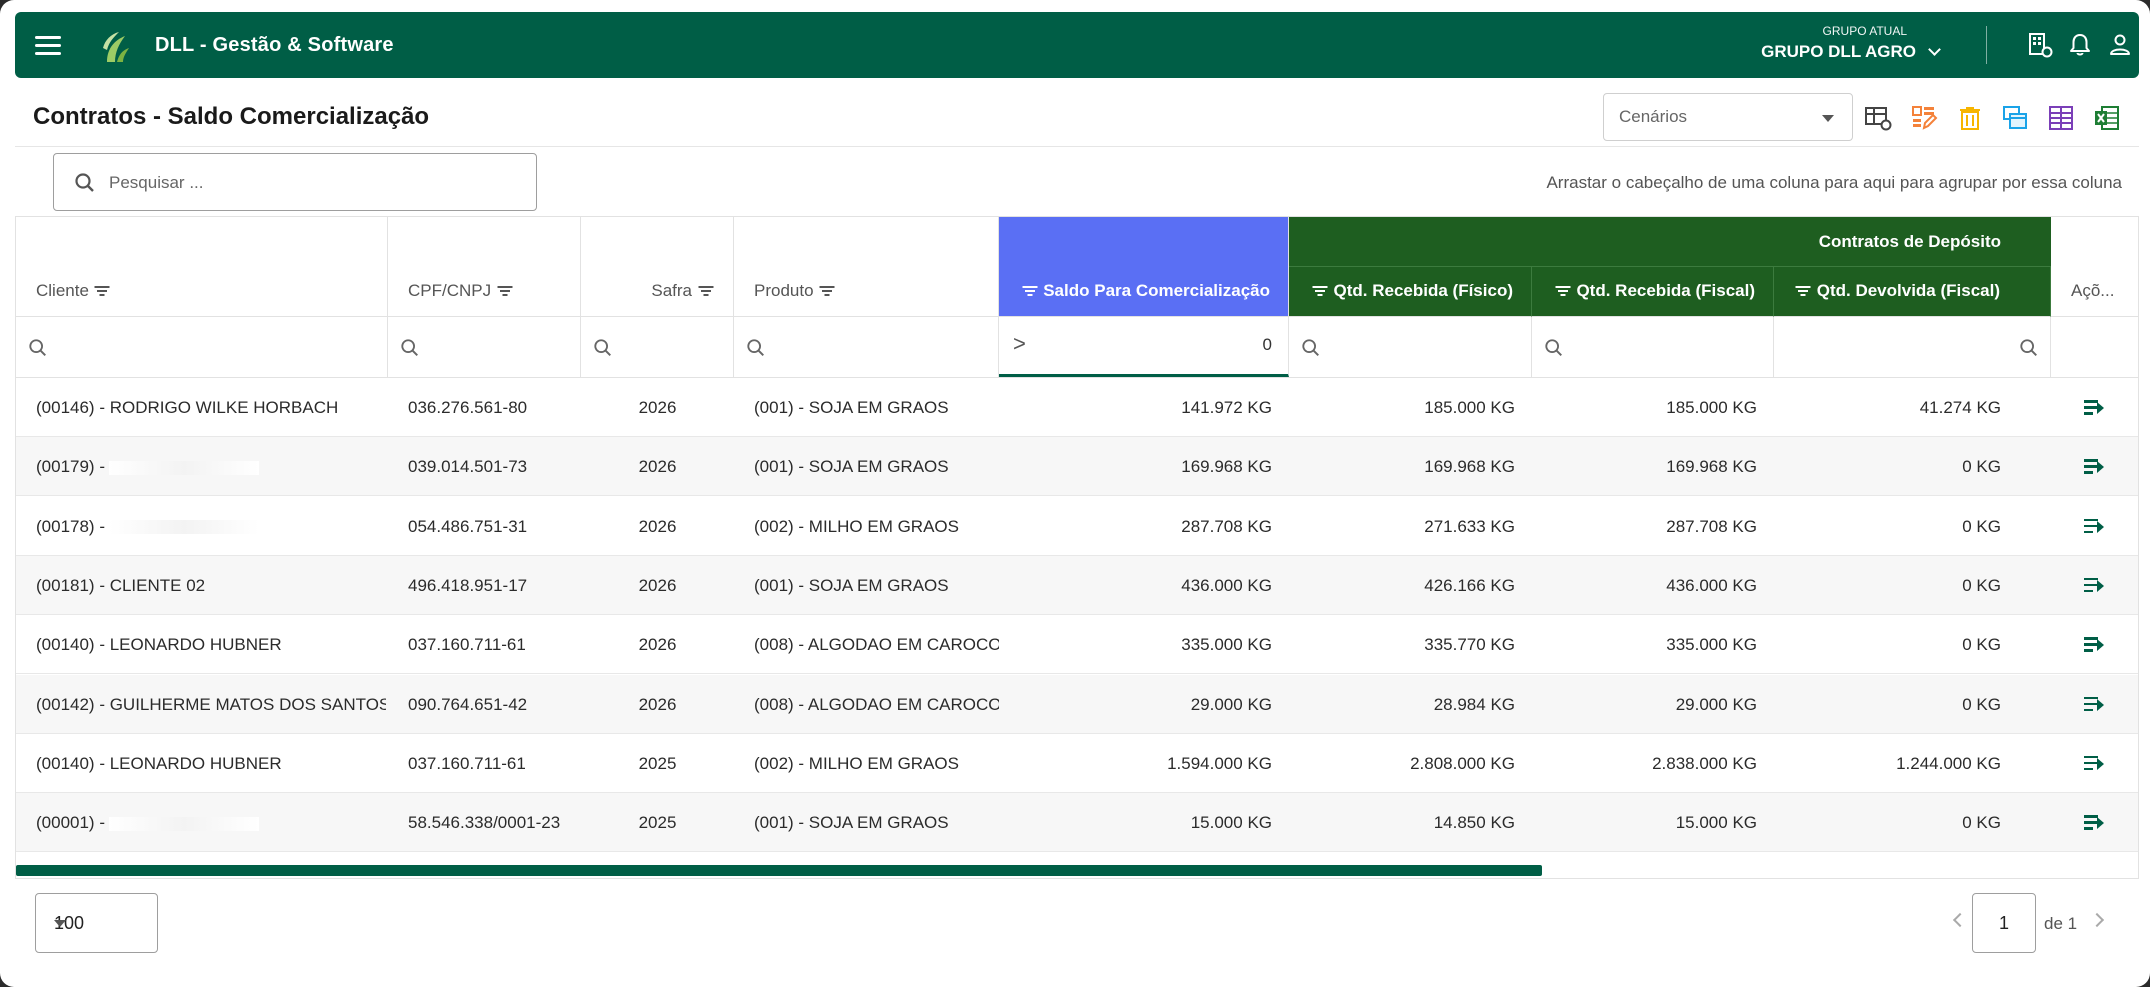  I want to click on col-header-qtd-fiscal: Qtd. Recebida (Fiscal), so click(1653, 292).